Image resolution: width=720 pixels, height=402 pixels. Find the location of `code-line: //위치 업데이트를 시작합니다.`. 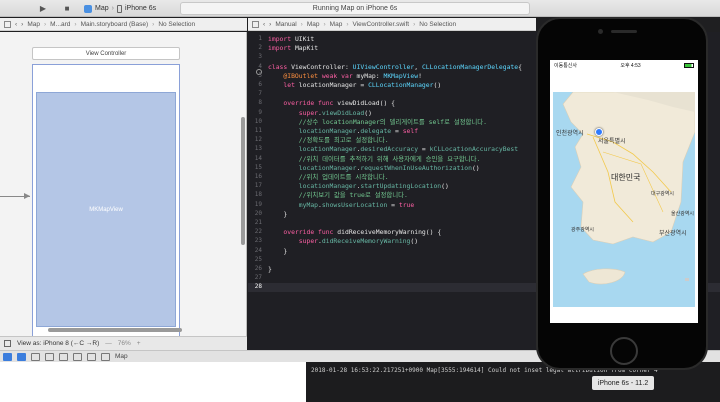

code-line: //위치 업데이트를 시작합니다. is located at coordinates (328, 177).